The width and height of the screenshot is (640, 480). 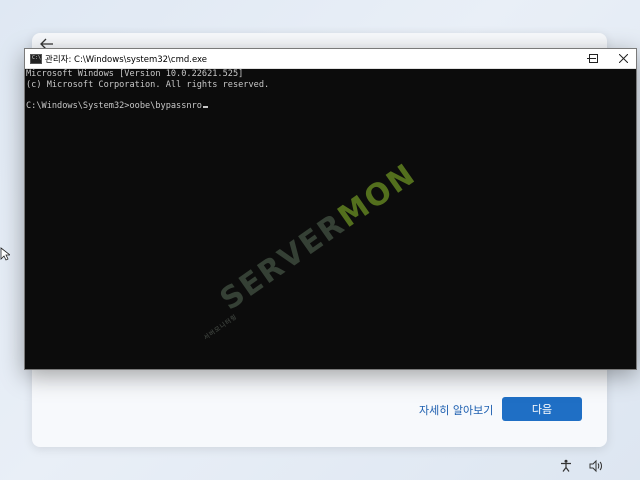 I want to click on close-button, so click(x=623, y=58).